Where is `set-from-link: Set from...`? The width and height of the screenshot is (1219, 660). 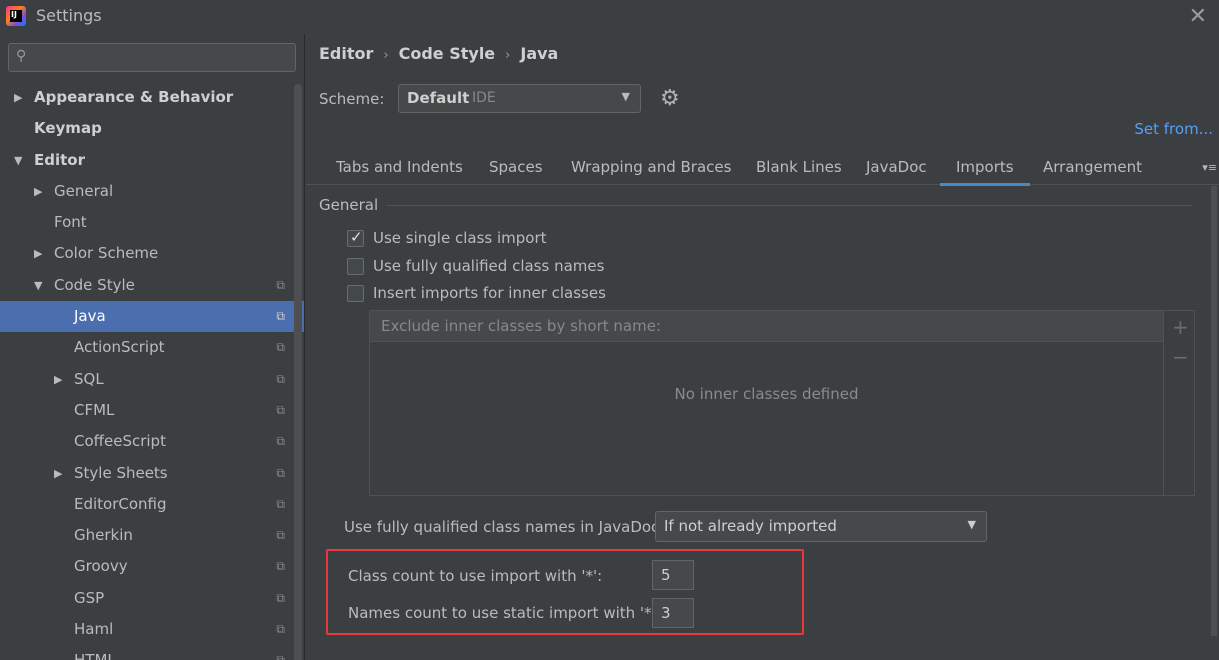
set-from-link: Set from... is located at coordinates (1173, 129).